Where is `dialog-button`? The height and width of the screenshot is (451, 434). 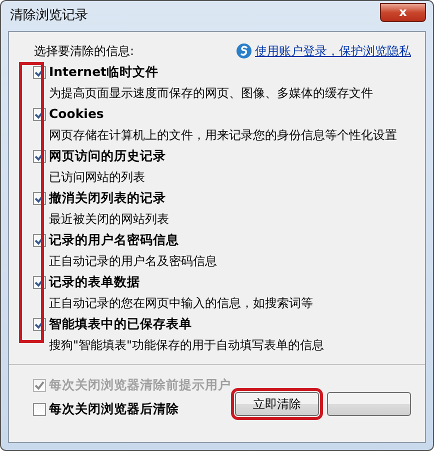 dialog-button is located at coordinates (369, 404).